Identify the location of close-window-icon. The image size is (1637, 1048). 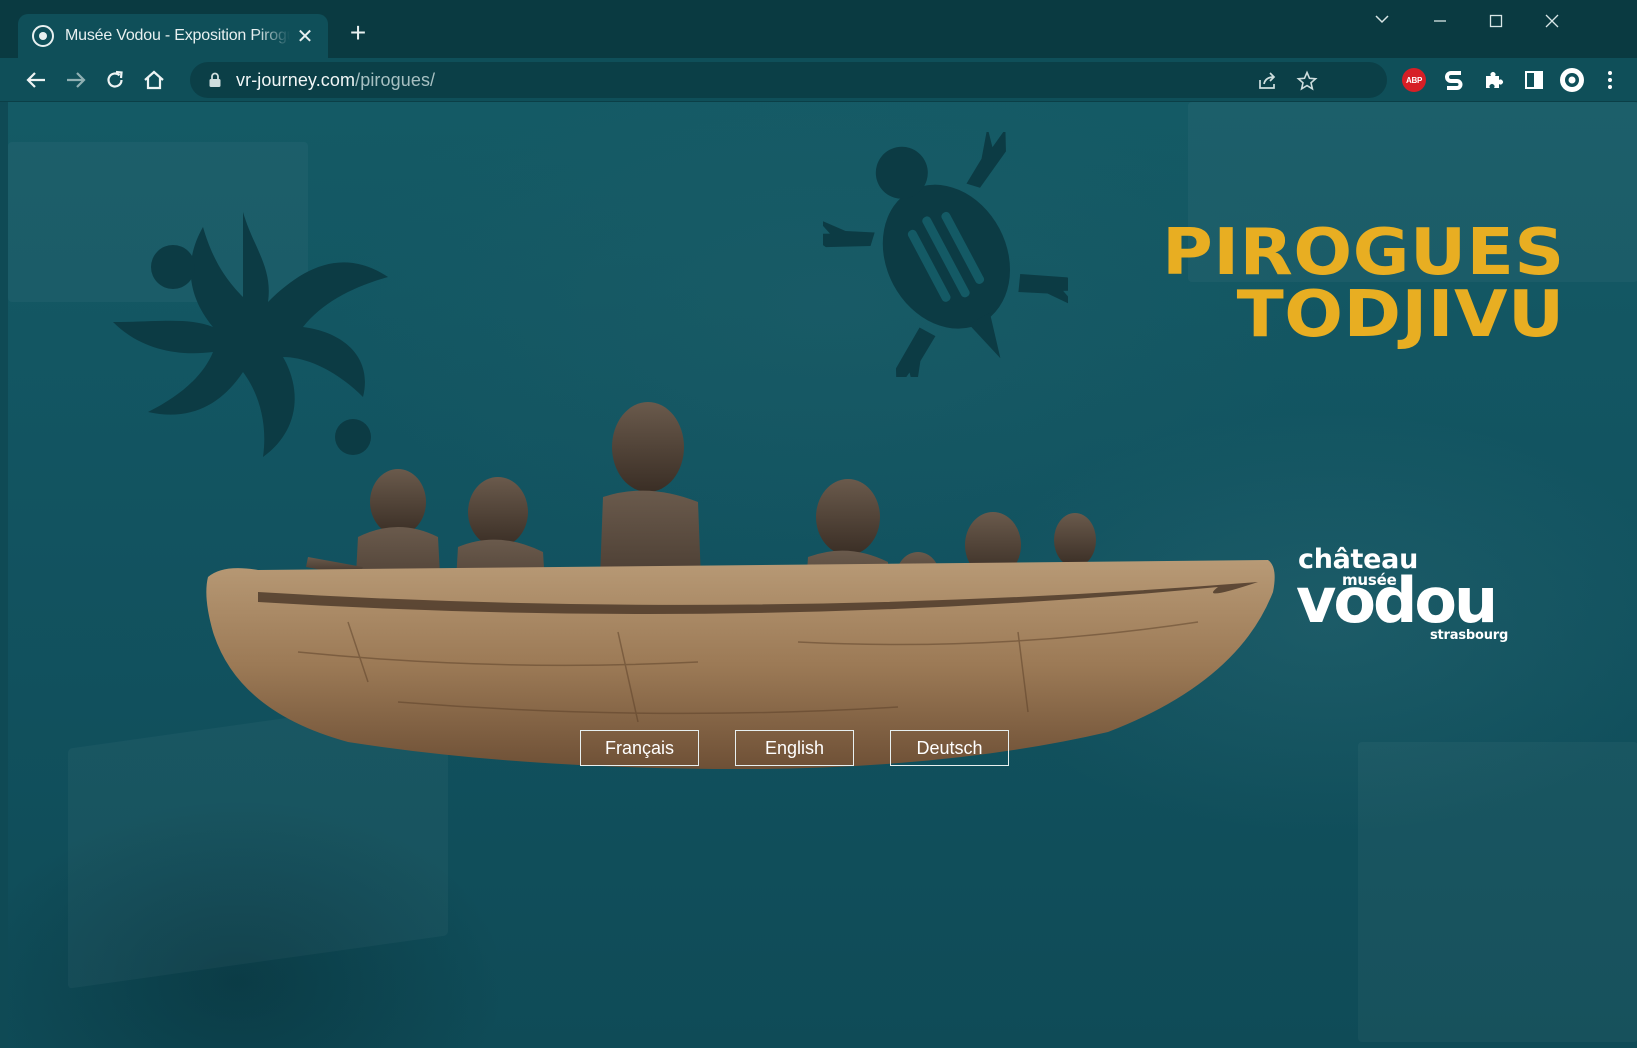
(1552, 22).